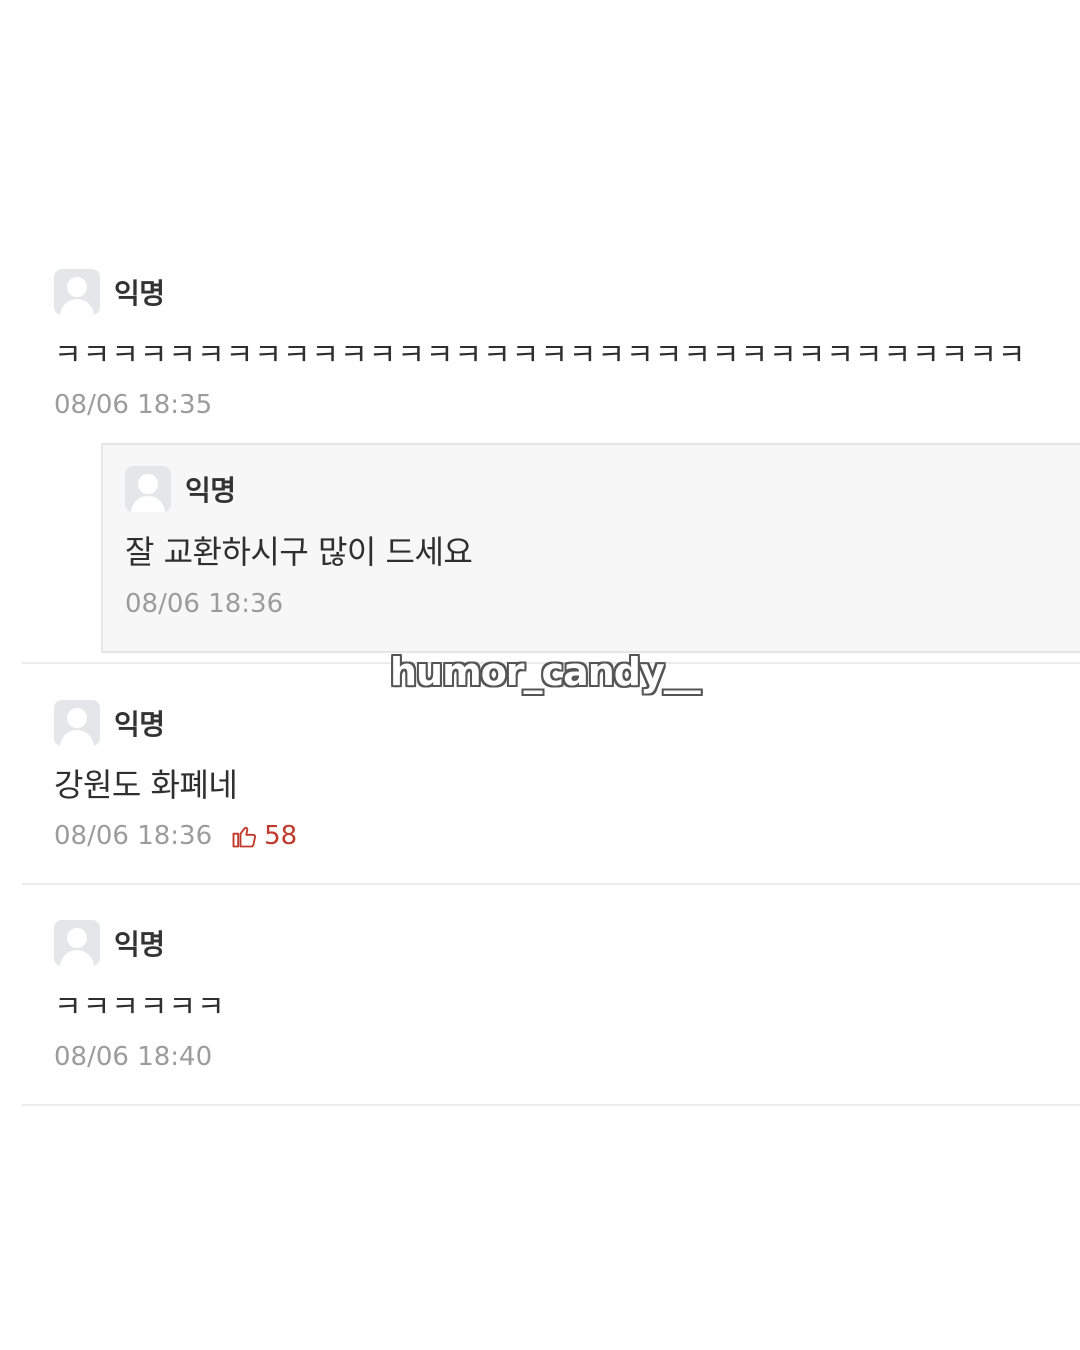 This screenshot has width=1080, height=1350. I want to click on vote-count: 58, so click(281, 836).